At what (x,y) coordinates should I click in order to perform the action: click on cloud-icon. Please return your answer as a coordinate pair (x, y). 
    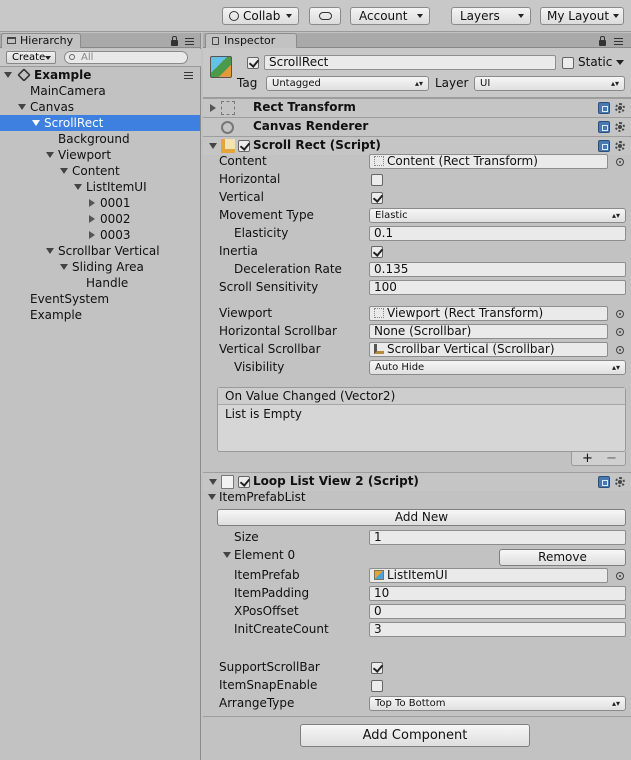
    Looking at the image, I should click on (325, 16).